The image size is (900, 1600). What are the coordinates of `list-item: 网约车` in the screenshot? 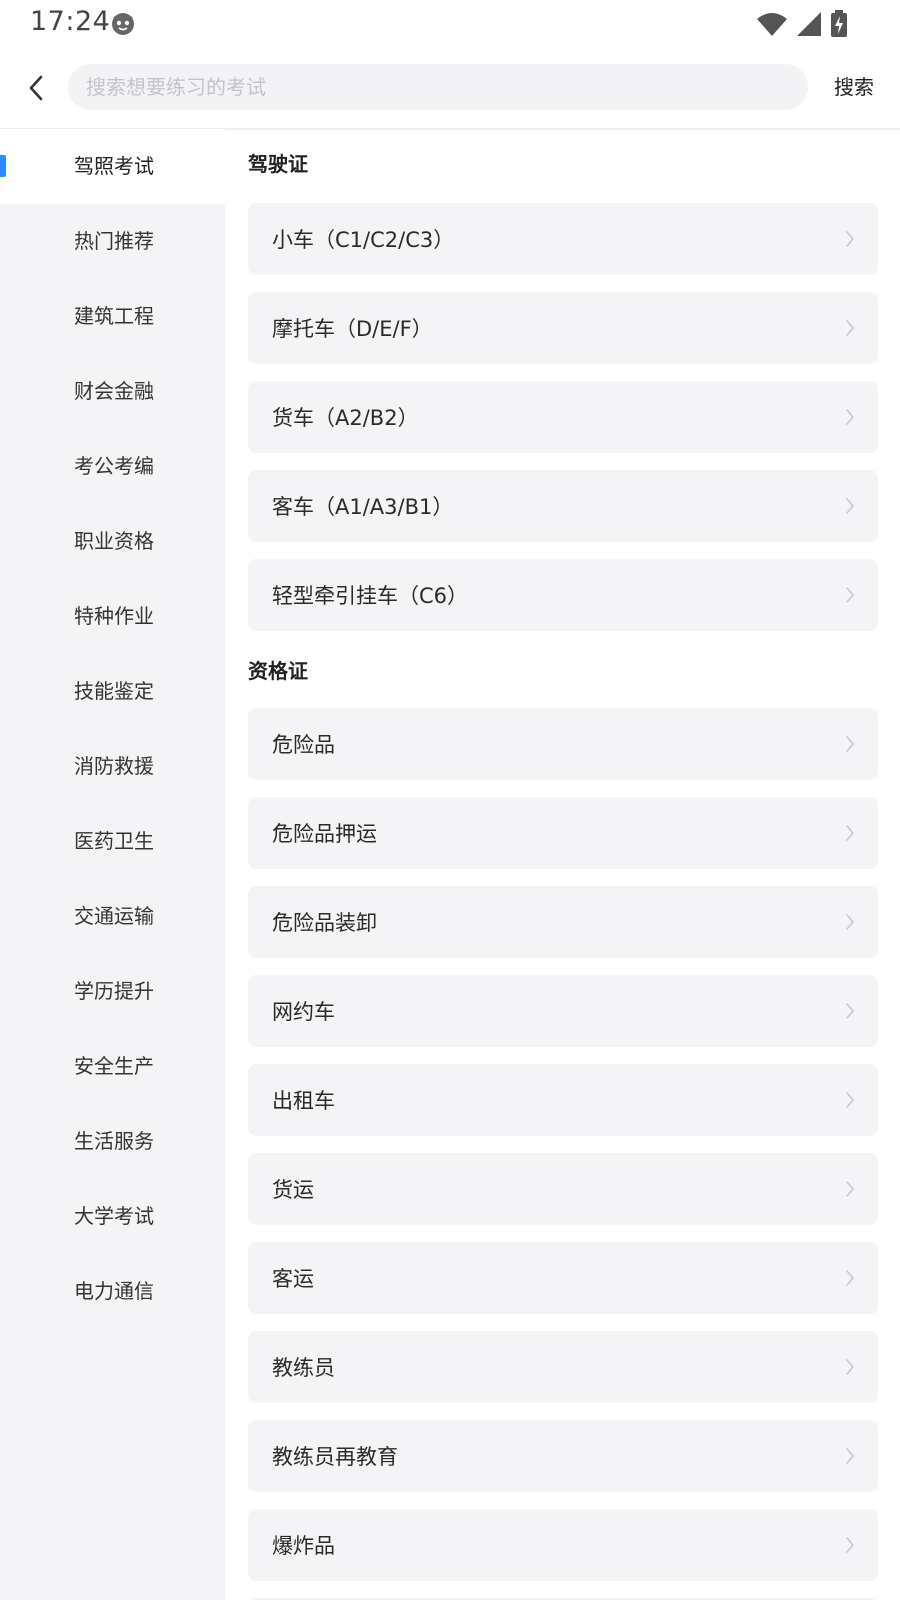 It's located at (563, 1011).